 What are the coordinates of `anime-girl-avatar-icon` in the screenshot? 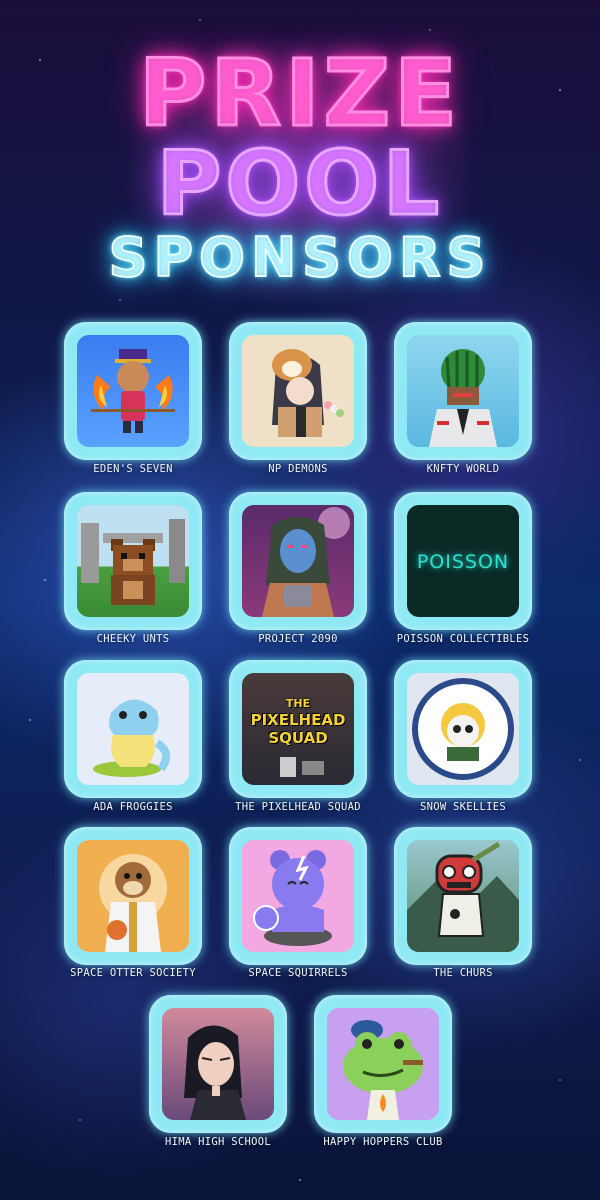 It's located at (218, 1064).